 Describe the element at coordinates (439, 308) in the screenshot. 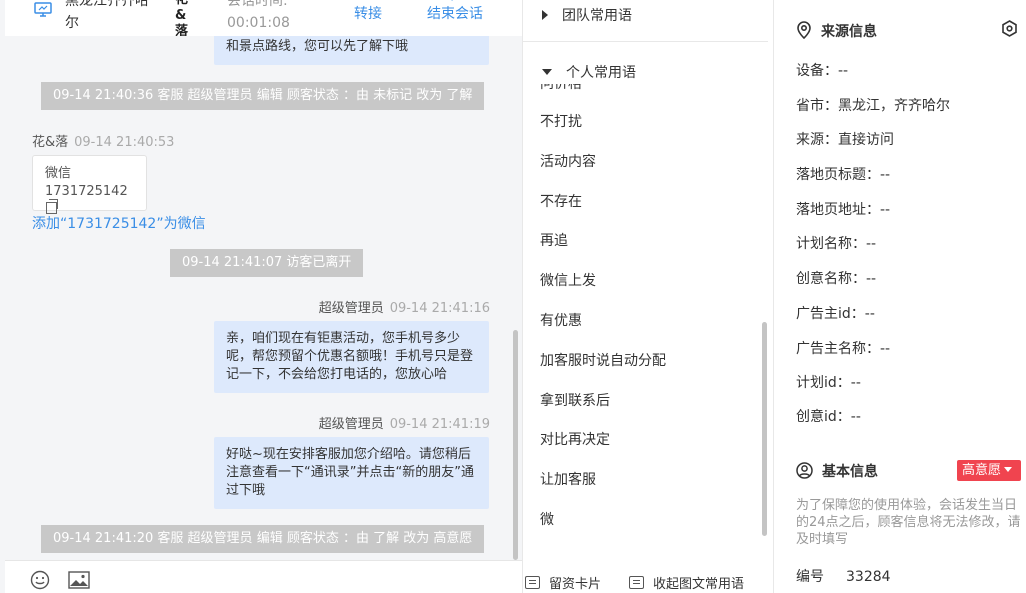

I see `message-time: 09-14 21:41:16` at that location.